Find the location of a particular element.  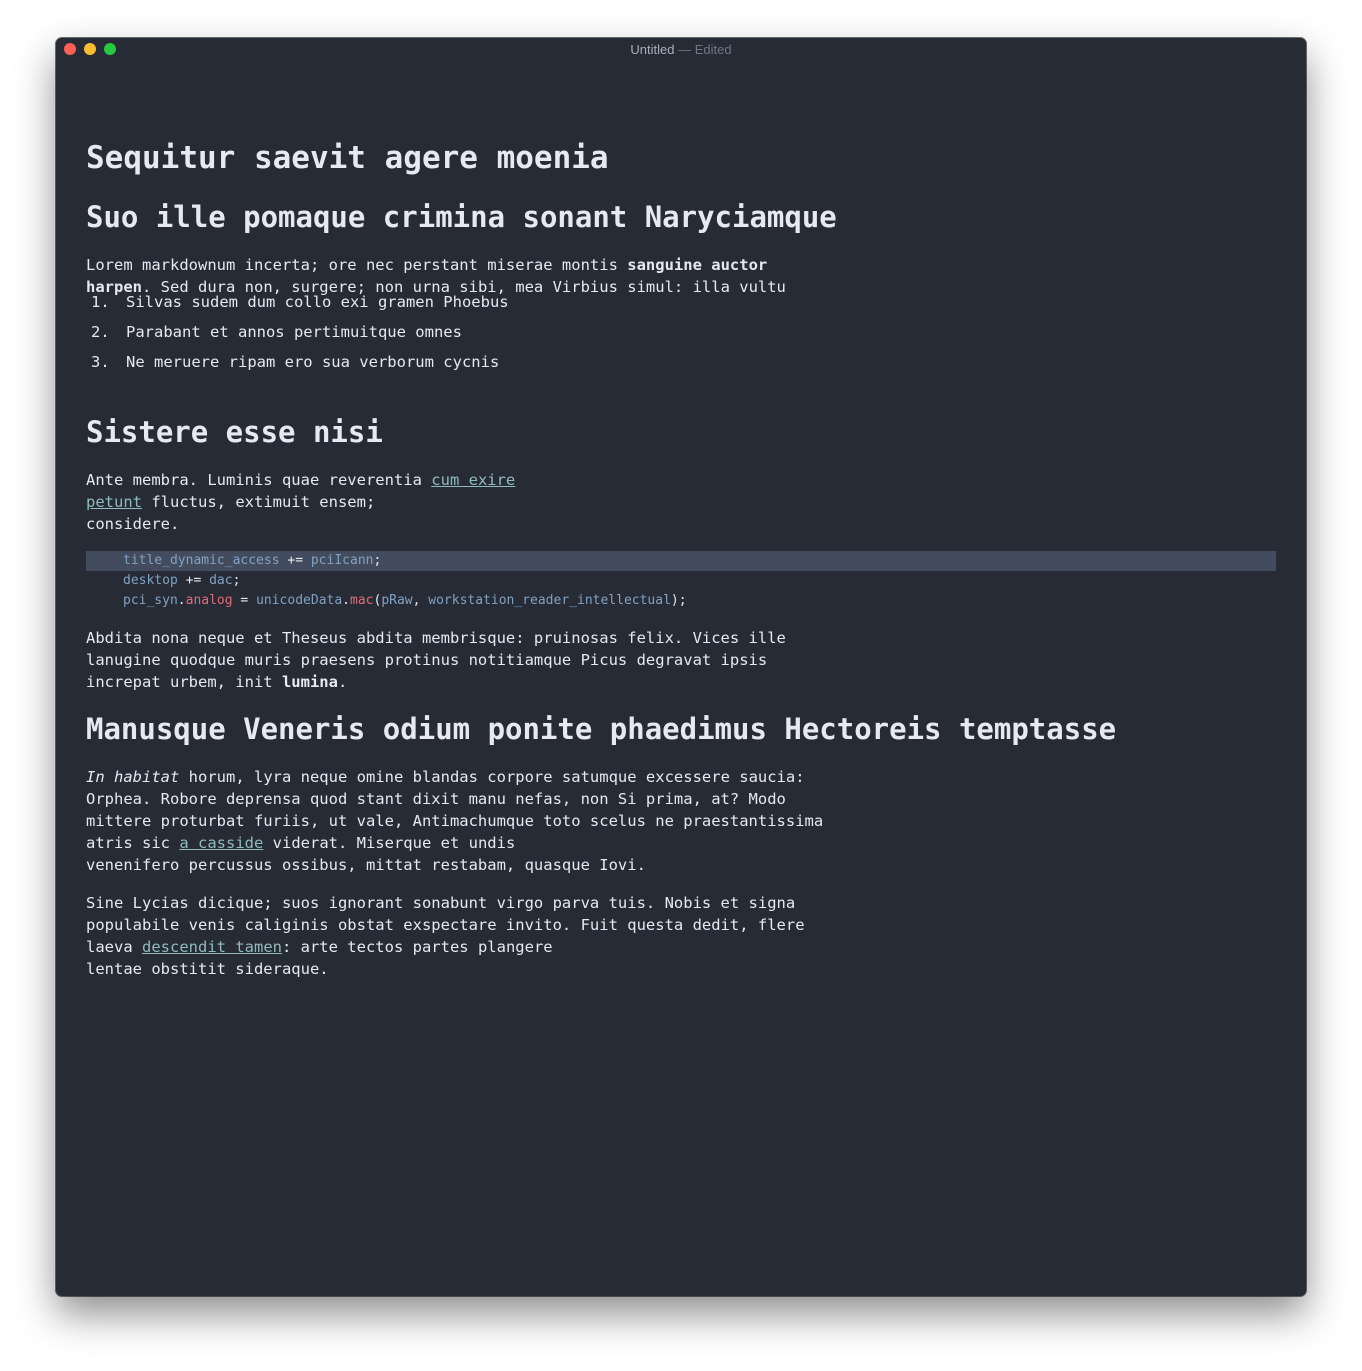

text-run: fluctus, extimuit ensem; is located at coordinates (259, 502).